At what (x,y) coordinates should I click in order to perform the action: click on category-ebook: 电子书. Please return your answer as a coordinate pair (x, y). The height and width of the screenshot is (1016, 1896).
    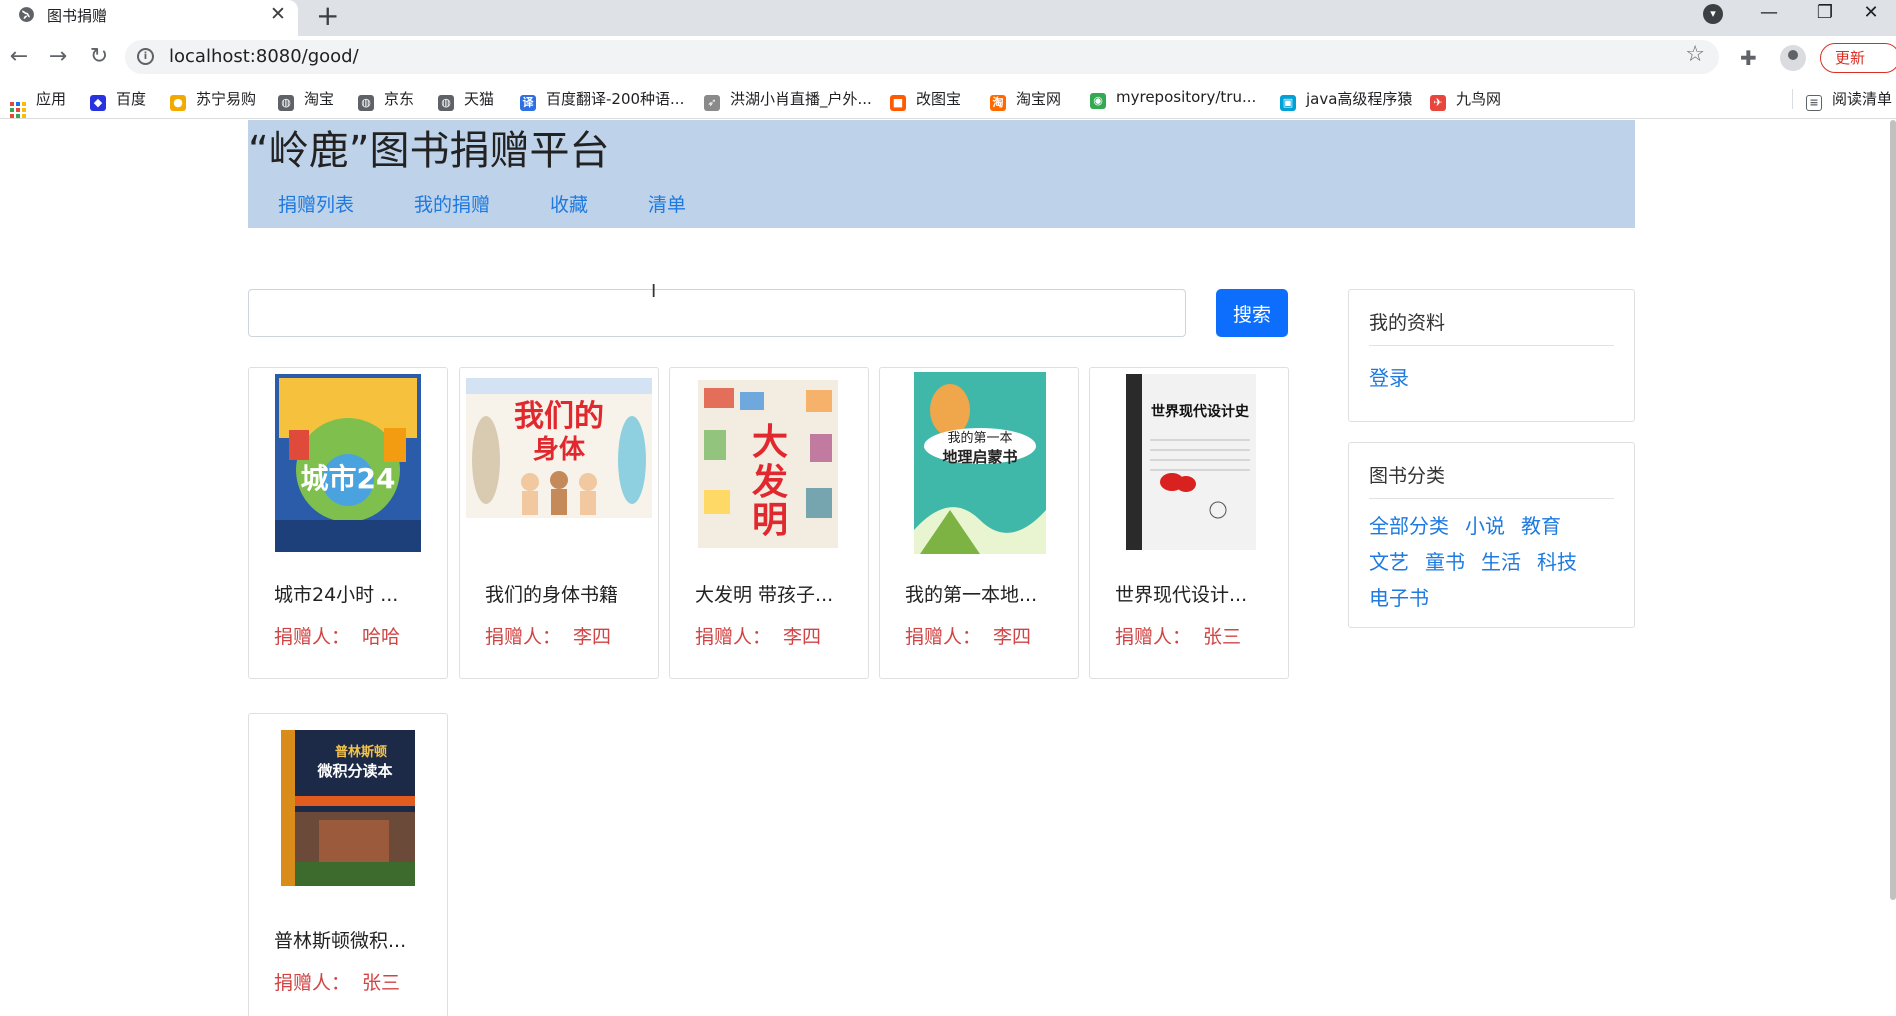
    Looking at the image, I should click on (1399, 598).